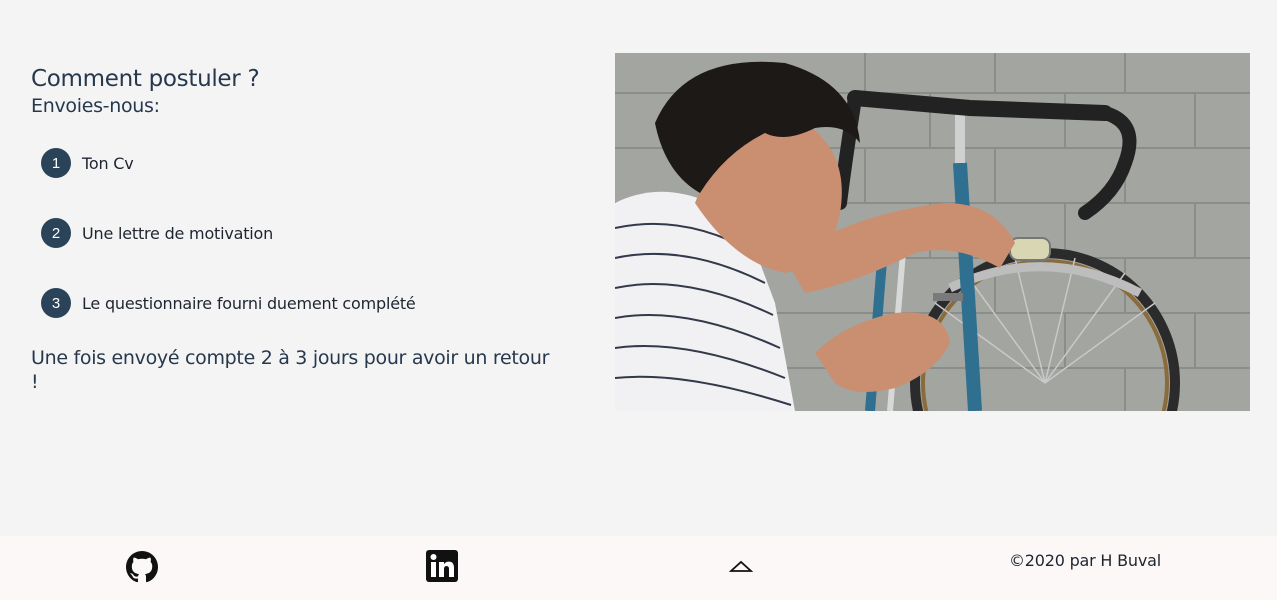 The height and width of the screenshot is (600, 1277). Describe the element at coordinates (56, 233) in the screenshot. I see `step-number-badge: 2` at that location.